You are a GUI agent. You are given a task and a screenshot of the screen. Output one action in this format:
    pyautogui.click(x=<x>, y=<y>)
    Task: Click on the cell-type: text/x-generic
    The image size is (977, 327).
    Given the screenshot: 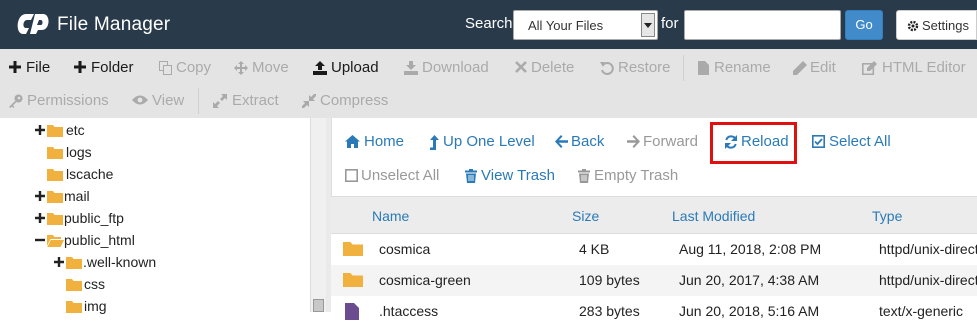 What is the action you would take?
    pyautogui.click(x=921, y=311)
    